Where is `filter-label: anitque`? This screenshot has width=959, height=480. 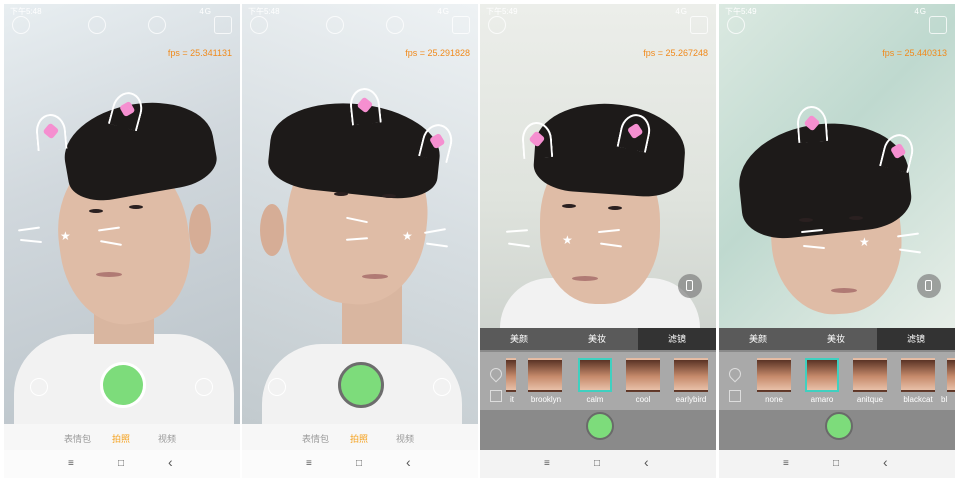 filter-label: anitque is located at coordinates (870, 399).